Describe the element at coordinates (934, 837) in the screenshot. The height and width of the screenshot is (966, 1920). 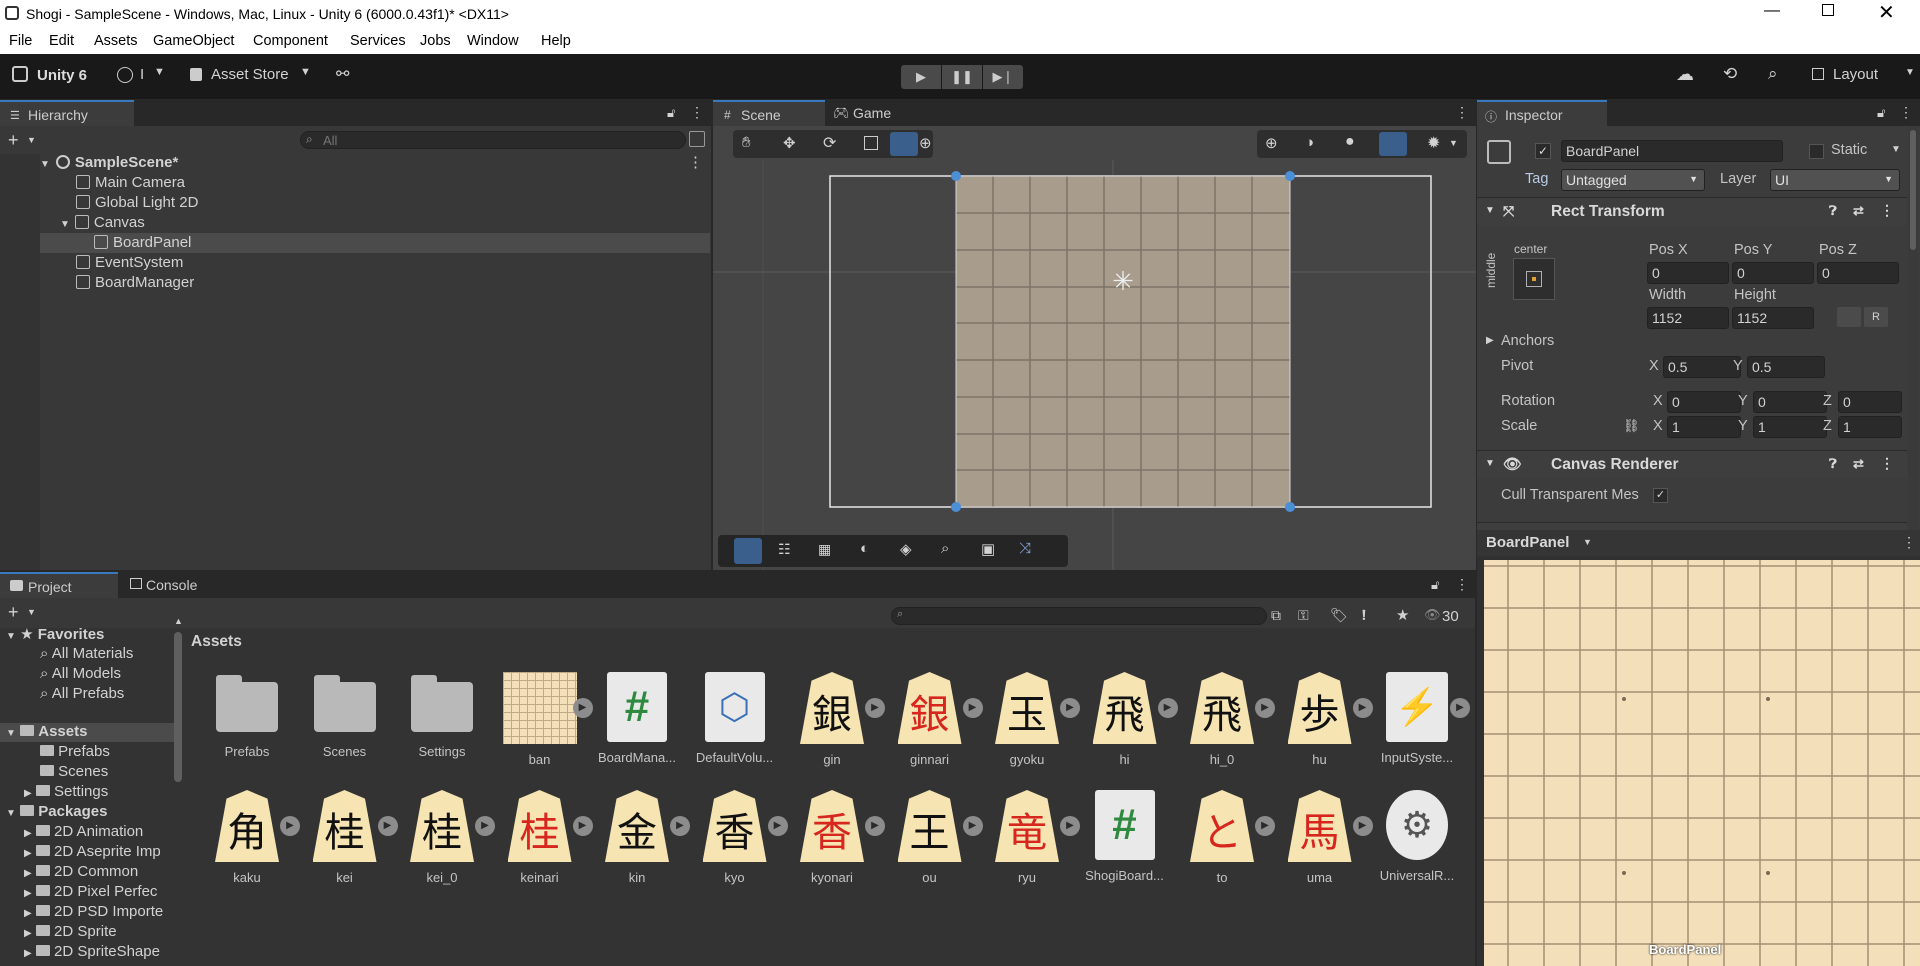
I see `asset-item: 王 ou ▶` at that location.